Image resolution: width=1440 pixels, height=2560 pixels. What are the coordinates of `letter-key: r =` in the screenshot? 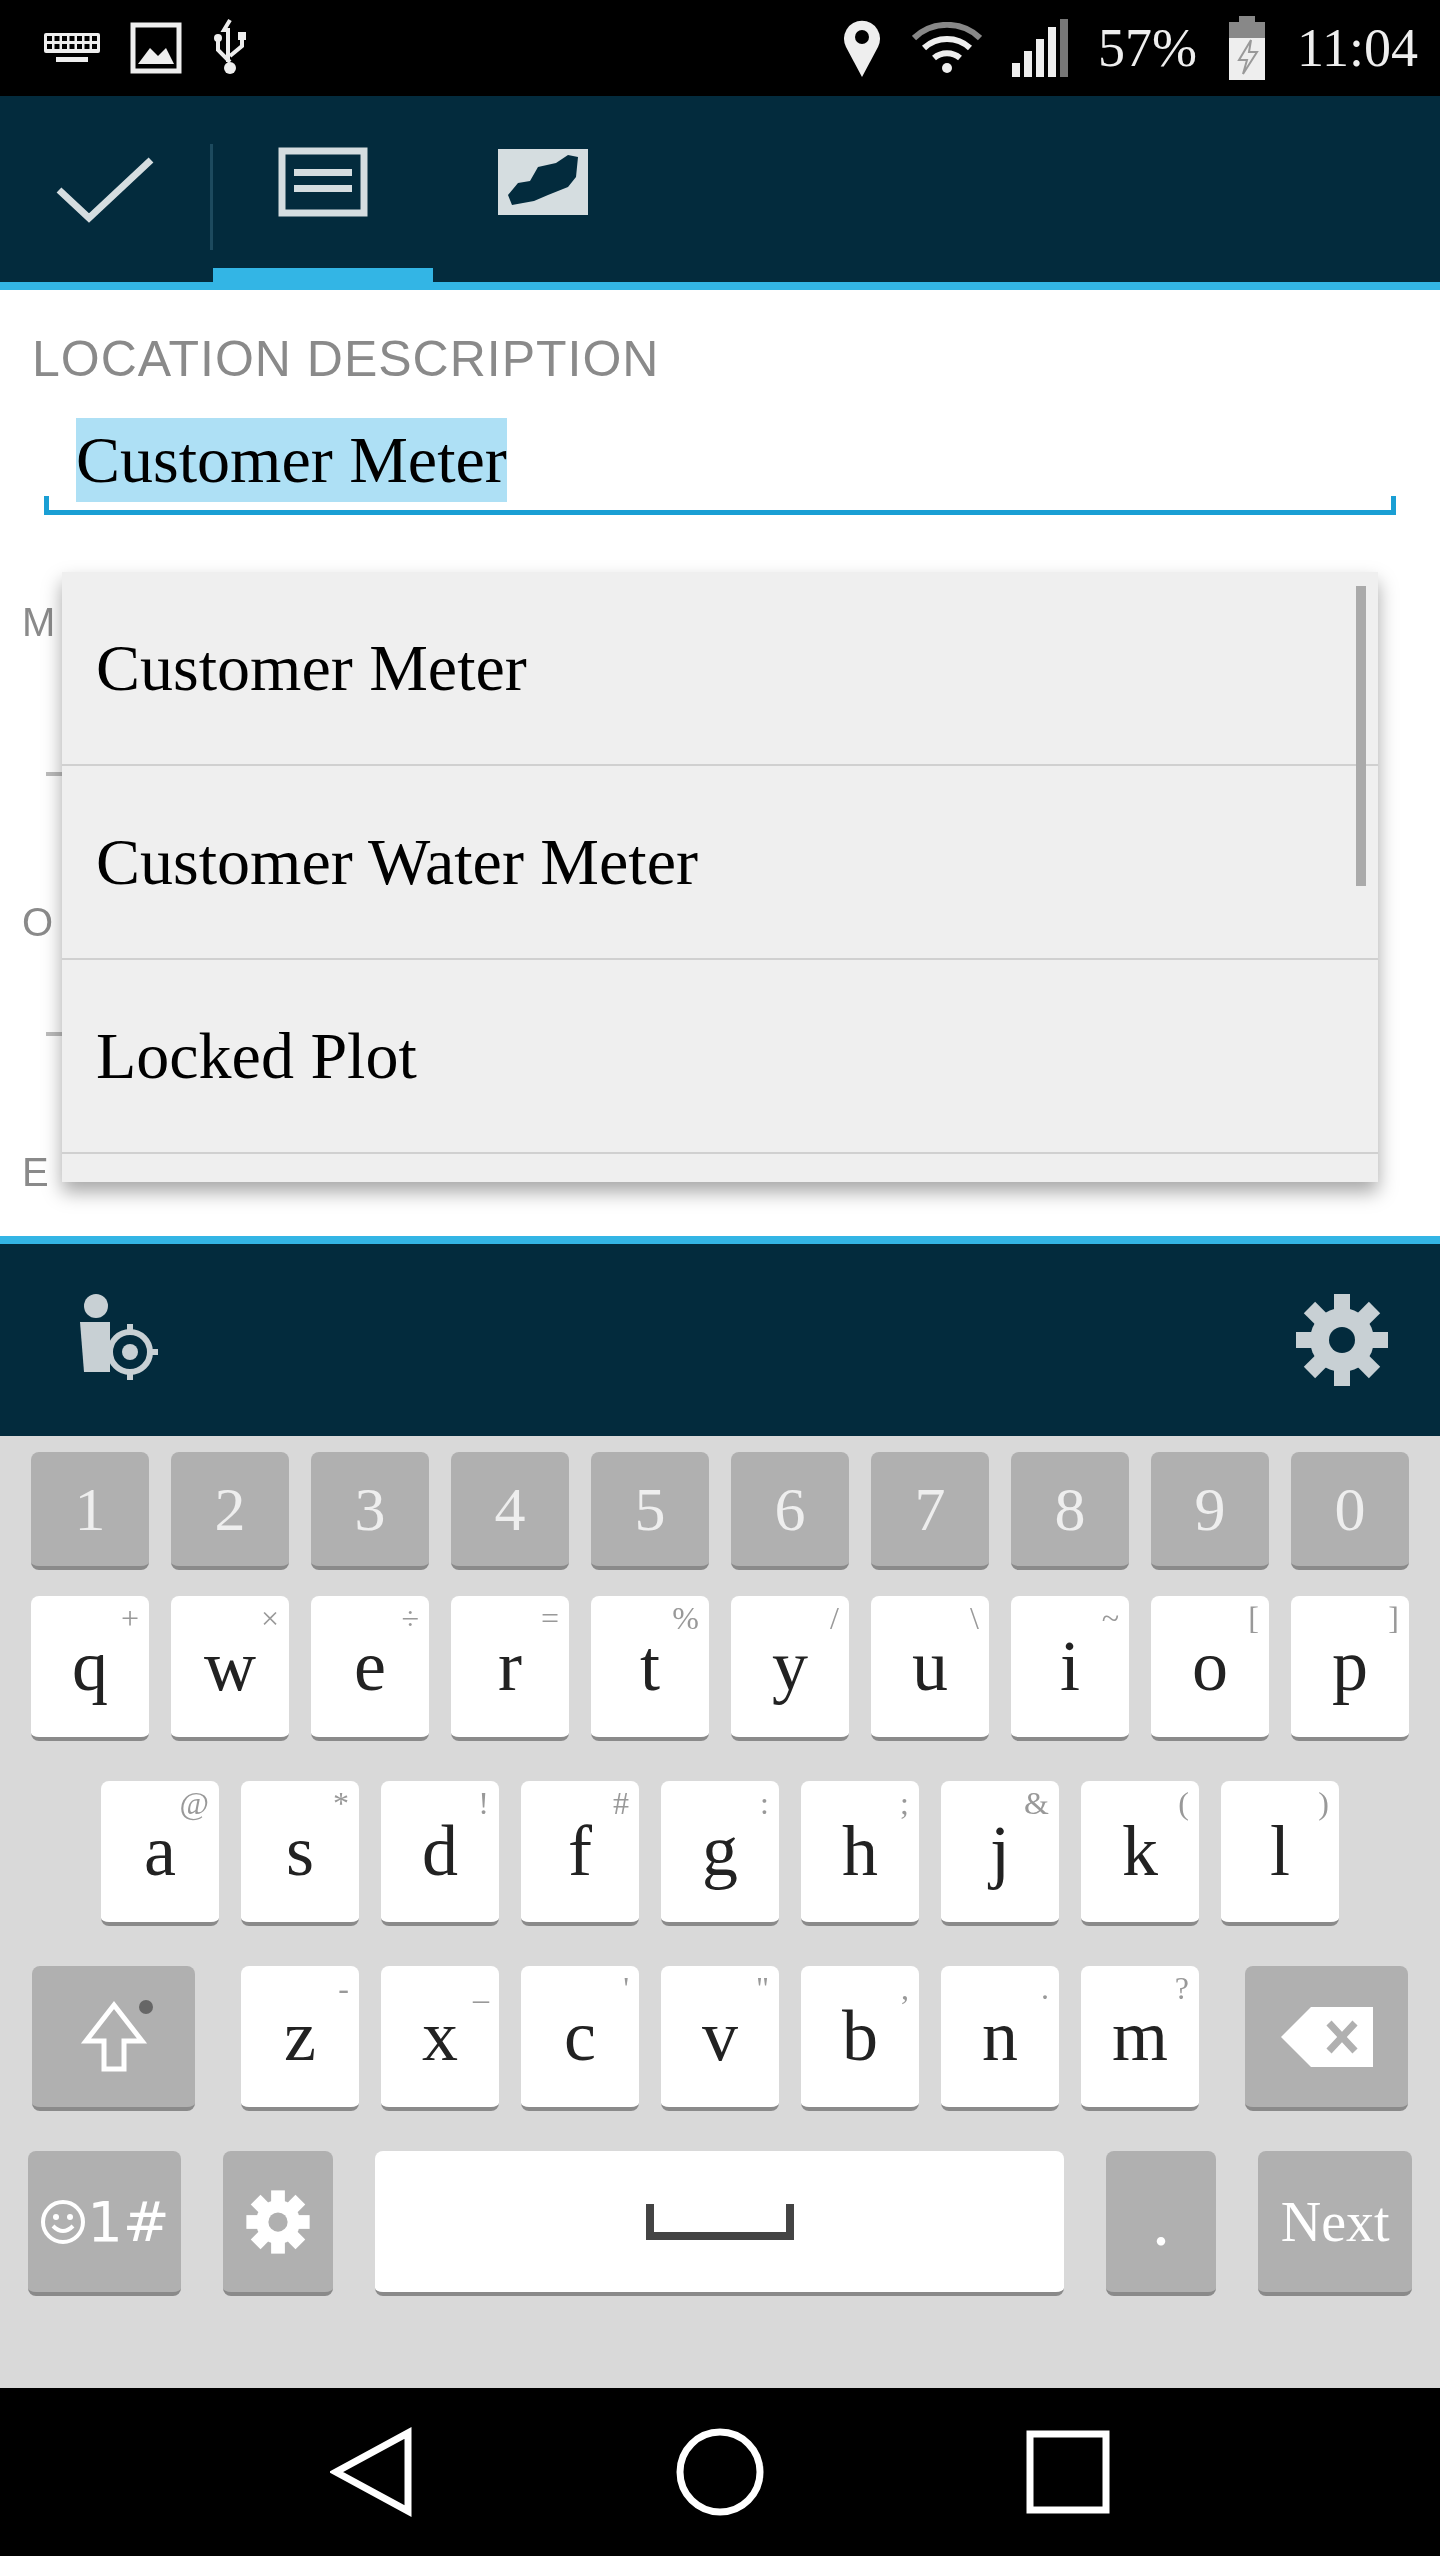 It's located at (510, 1668).